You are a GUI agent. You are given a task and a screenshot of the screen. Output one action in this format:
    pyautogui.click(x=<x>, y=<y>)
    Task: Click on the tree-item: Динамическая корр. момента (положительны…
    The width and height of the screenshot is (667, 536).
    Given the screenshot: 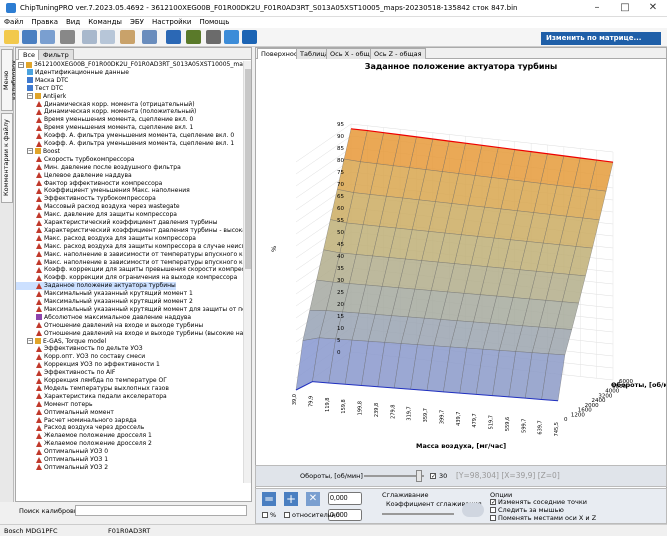 What is the action you would take?
    pyautogui.click(x=106, y=112)
    